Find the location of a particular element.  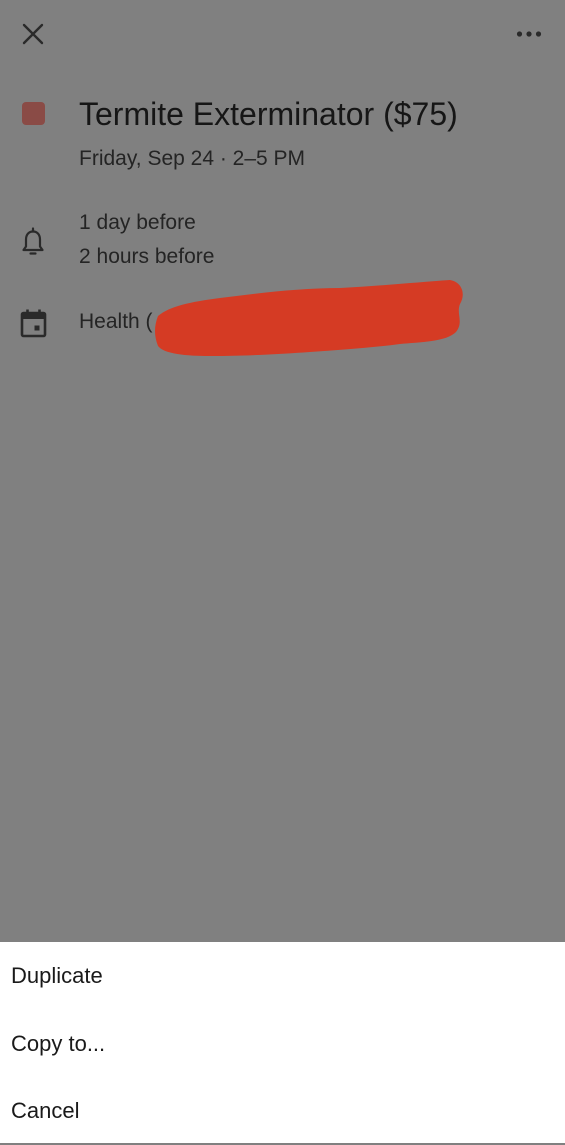

close-button is located at coordinates (33, 34).